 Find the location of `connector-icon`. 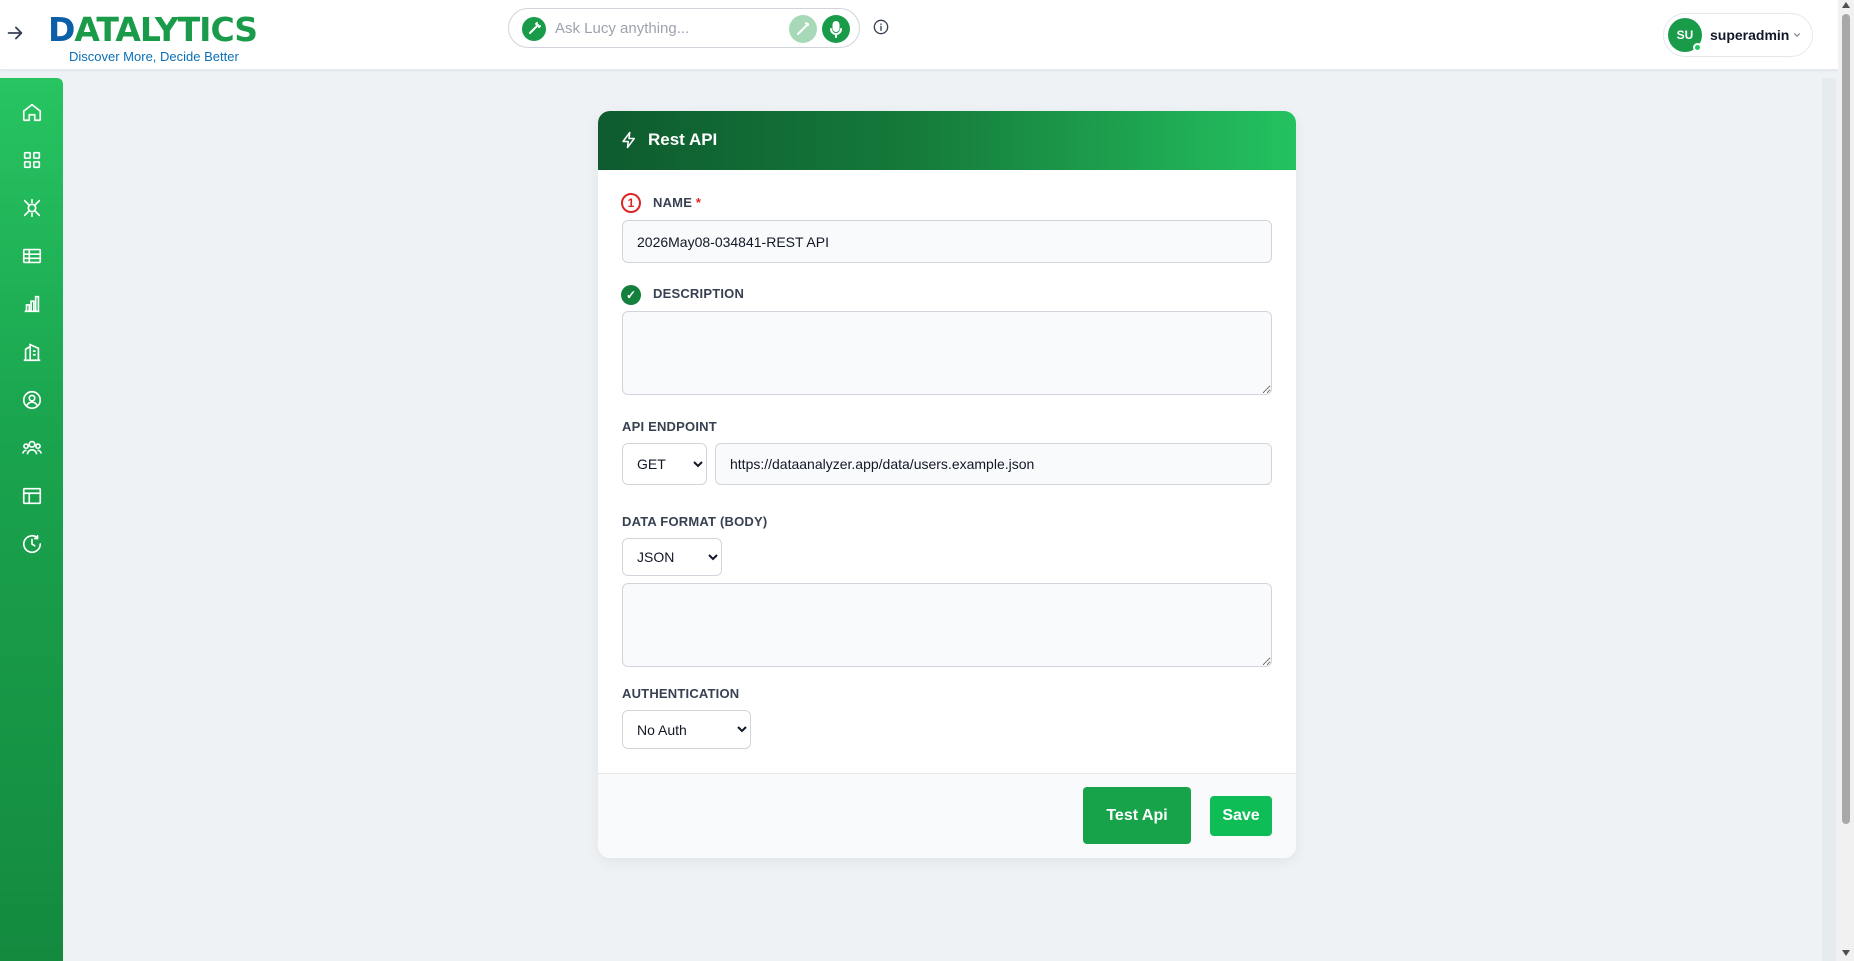

connector-icon is located at coordinates (32, 208).